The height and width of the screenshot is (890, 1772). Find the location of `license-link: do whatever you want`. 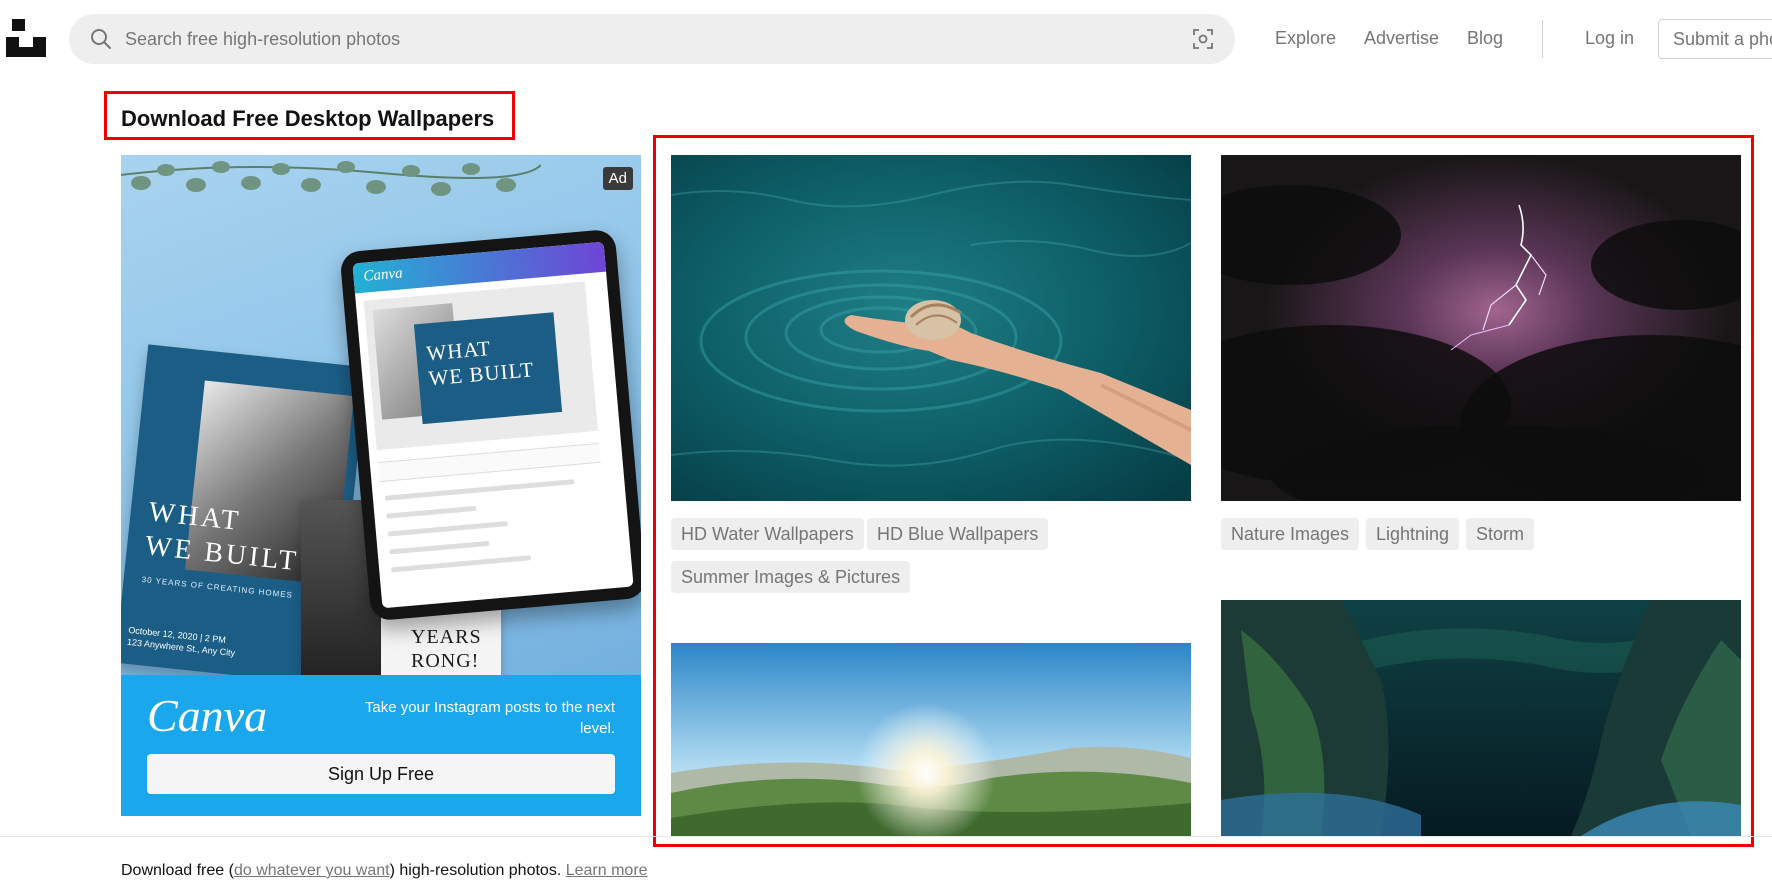

license-link: do whatever you want is located at coordinates (312, 870).